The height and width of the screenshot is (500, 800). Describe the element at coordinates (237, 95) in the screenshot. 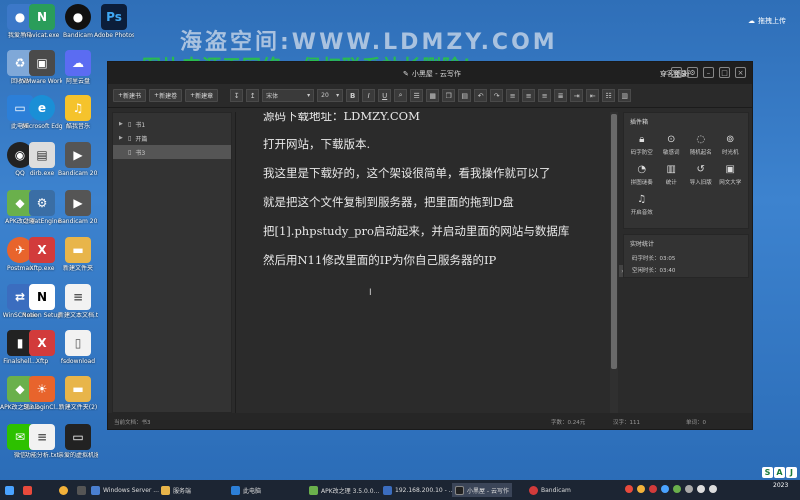

I see `import-icon: ↧` at that location.